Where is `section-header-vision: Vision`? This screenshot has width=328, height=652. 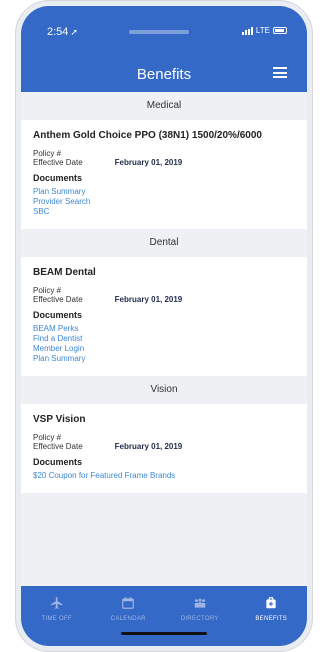
section-header-vision: Vision is located at coordinates (164, 390).